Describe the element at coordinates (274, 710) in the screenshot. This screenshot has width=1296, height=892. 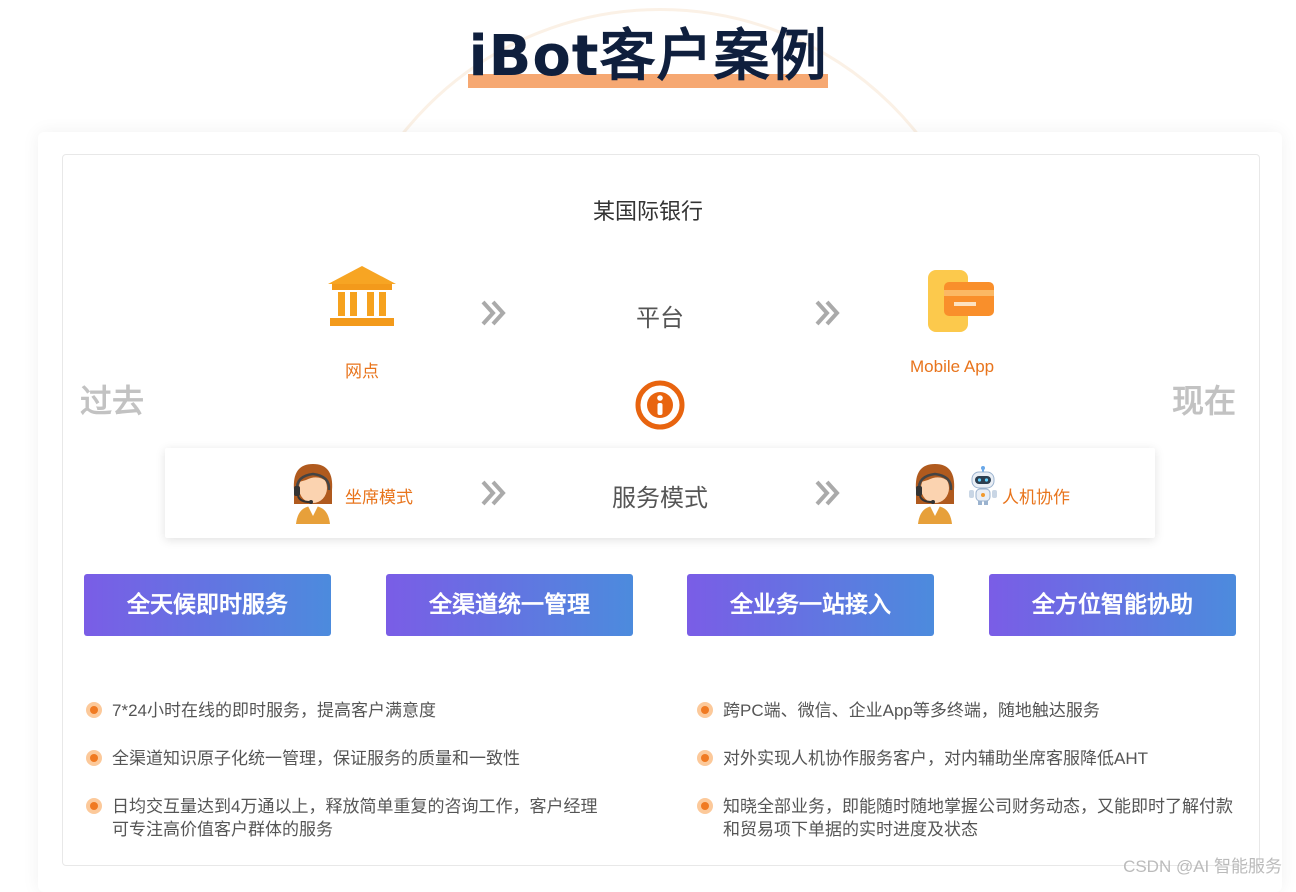
I see `feature-item: 7*24小时在线的即时服务，提高客户满意度` at that location.